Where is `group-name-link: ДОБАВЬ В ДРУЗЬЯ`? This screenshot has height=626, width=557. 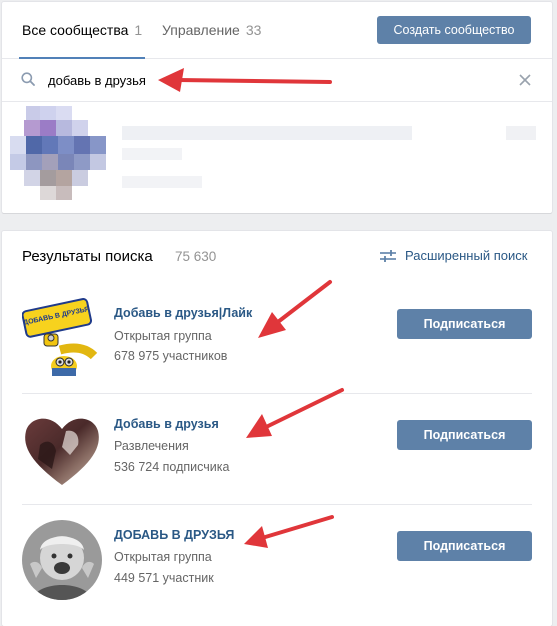 group-name-link: ДОБАВЬ В ДРУЗЬЯ is located at coordinates (174, 535).